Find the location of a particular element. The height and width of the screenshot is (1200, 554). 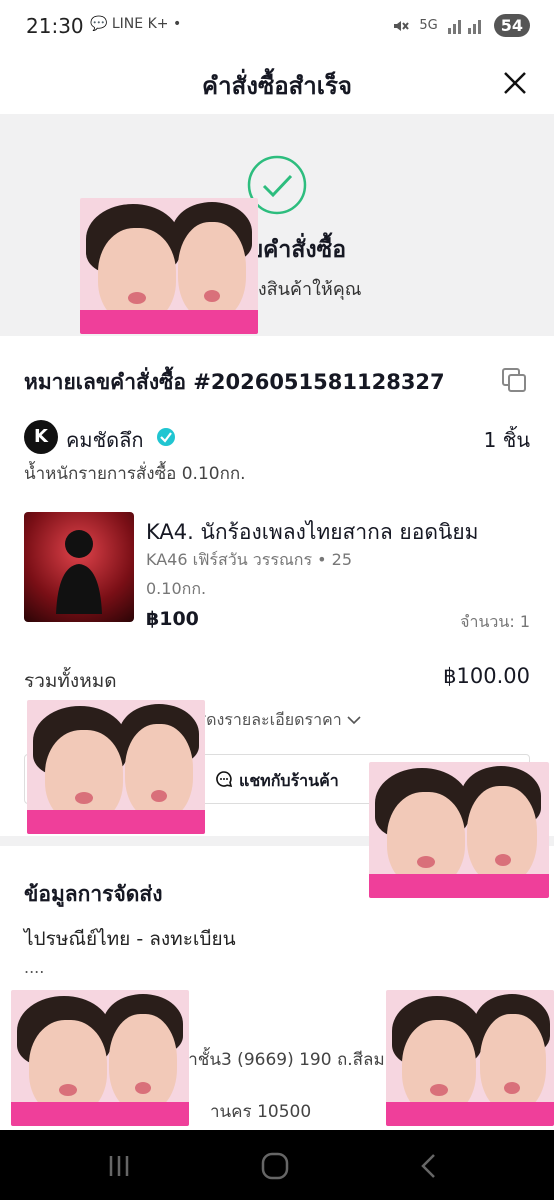

shop-row: K คมชัดลึก 1 ชิ้น is located at coordinates (277, 437).